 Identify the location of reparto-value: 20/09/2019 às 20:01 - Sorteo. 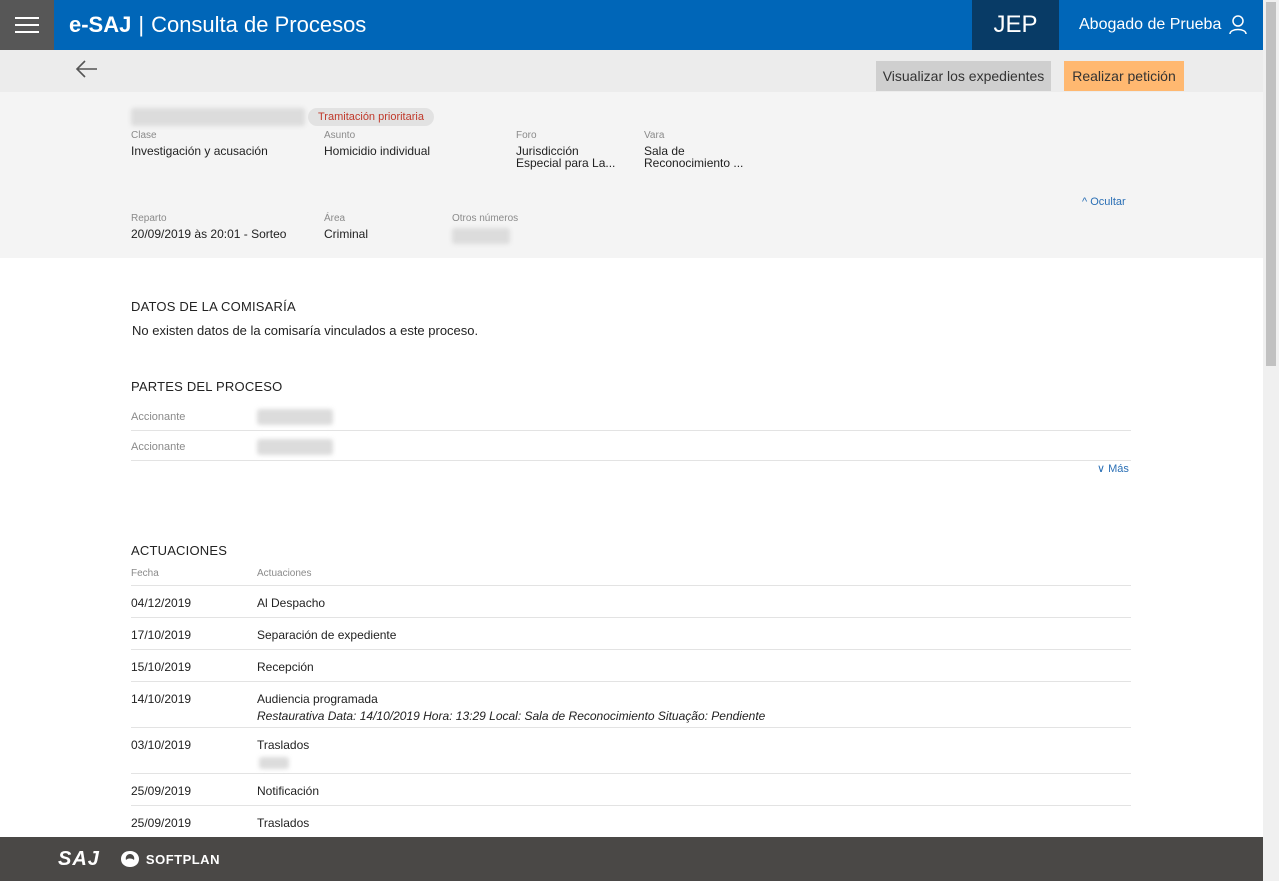
(209, 234).